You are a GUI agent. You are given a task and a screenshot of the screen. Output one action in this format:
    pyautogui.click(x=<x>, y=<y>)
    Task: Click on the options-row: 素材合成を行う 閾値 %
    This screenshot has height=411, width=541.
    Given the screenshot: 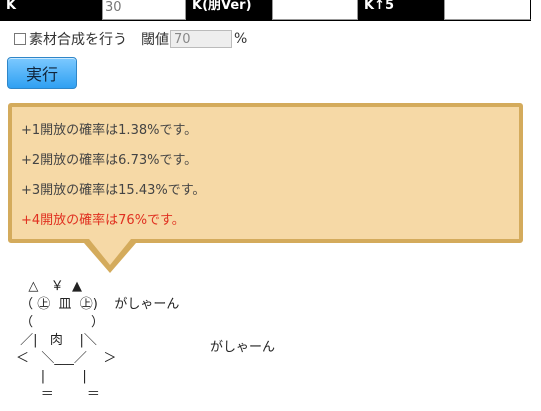 What is the action you would take?
    pyautogui.click(x=130, y=39)
    